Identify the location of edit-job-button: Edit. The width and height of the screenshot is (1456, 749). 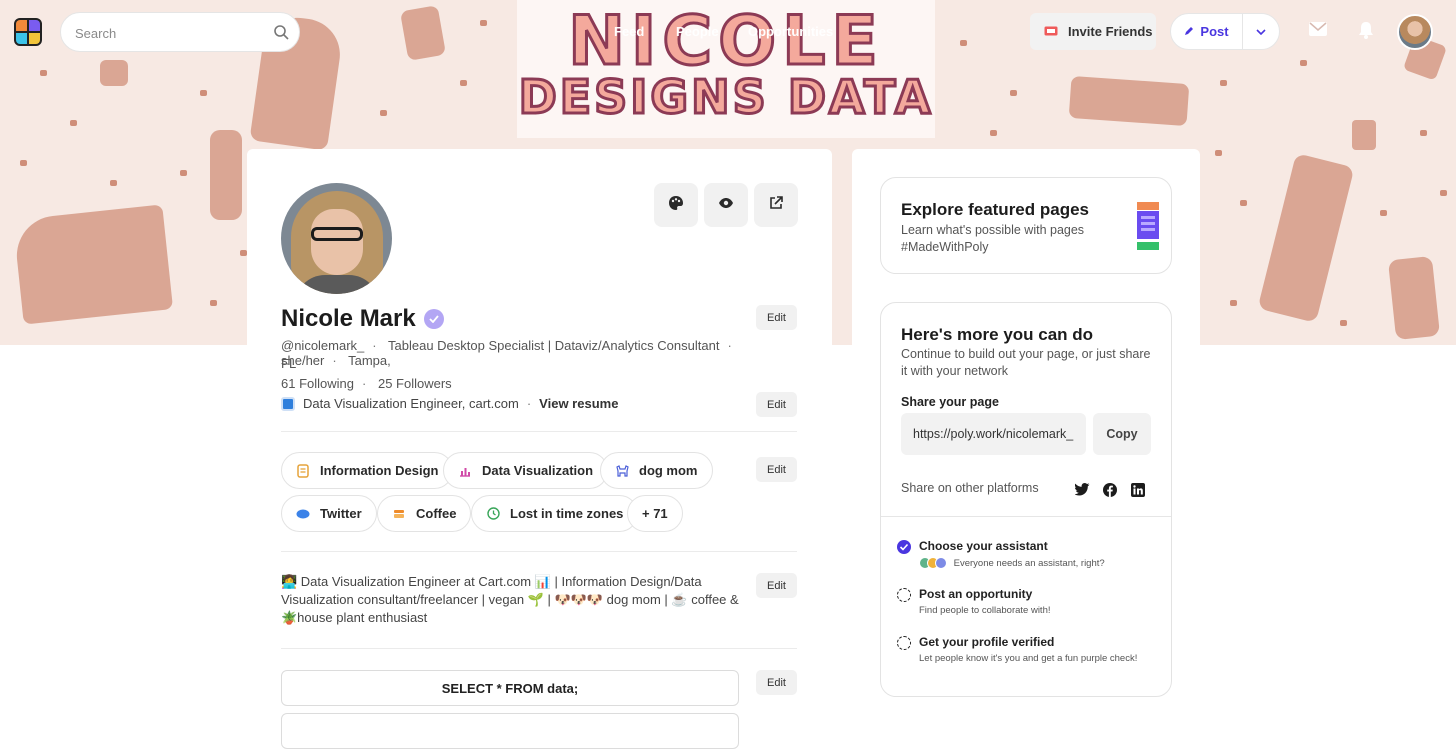
(776, 404).